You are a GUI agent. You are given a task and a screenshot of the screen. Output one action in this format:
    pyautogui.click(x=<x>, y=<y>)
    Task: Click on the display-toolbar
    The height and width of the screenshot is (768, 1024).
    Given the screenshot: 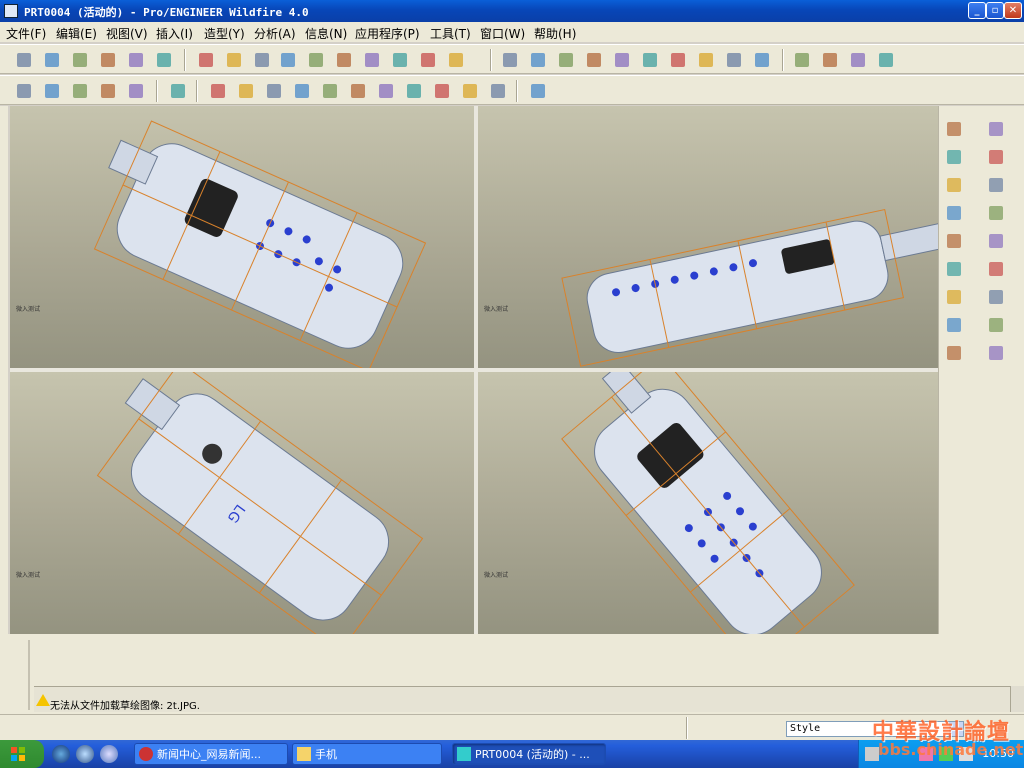 What is the action you would take?
    pyautogui.click(x=512, y=90)
    